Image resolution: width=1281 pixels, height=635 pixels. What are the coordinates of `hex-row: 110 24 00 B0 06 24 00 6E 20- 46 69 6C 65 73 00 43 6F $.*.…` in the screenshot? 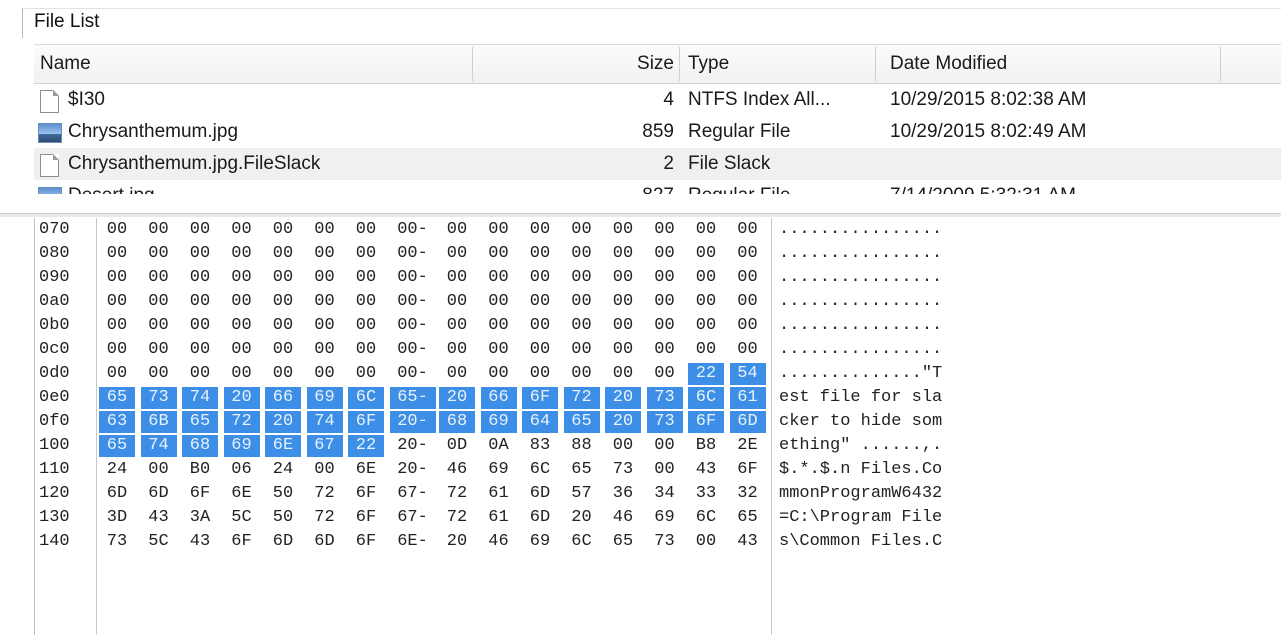 It's located at (658, 470).